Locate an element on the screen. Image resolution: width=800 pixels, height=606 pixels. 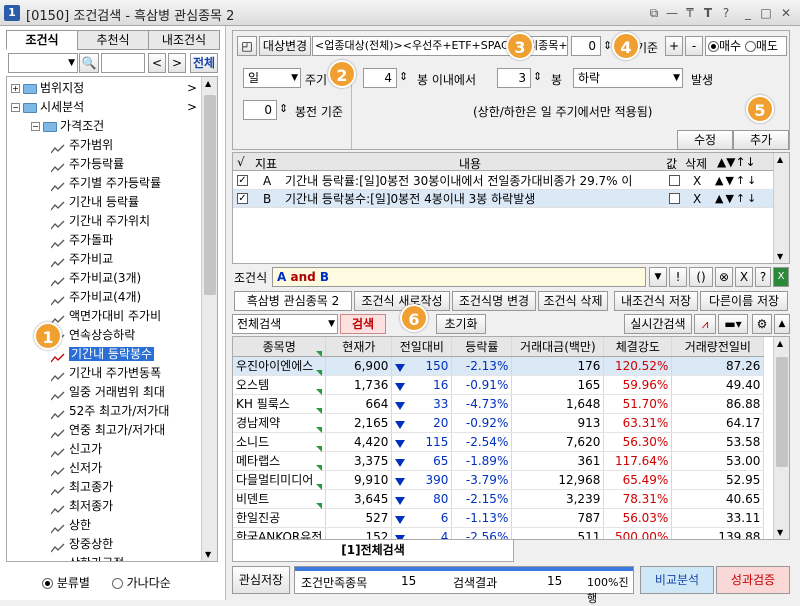
help-icon: ? is located at coordinates (726, 13).